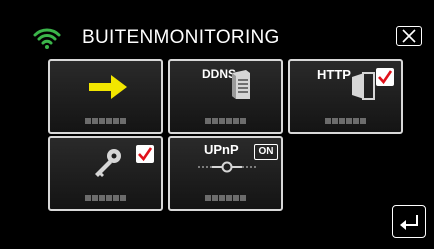 This screenshot has width=434, height=249. What do you see at coordinates (334, 74) in the screenshot?
I see `http-label: HTTP` at bounding box center [334, 74].